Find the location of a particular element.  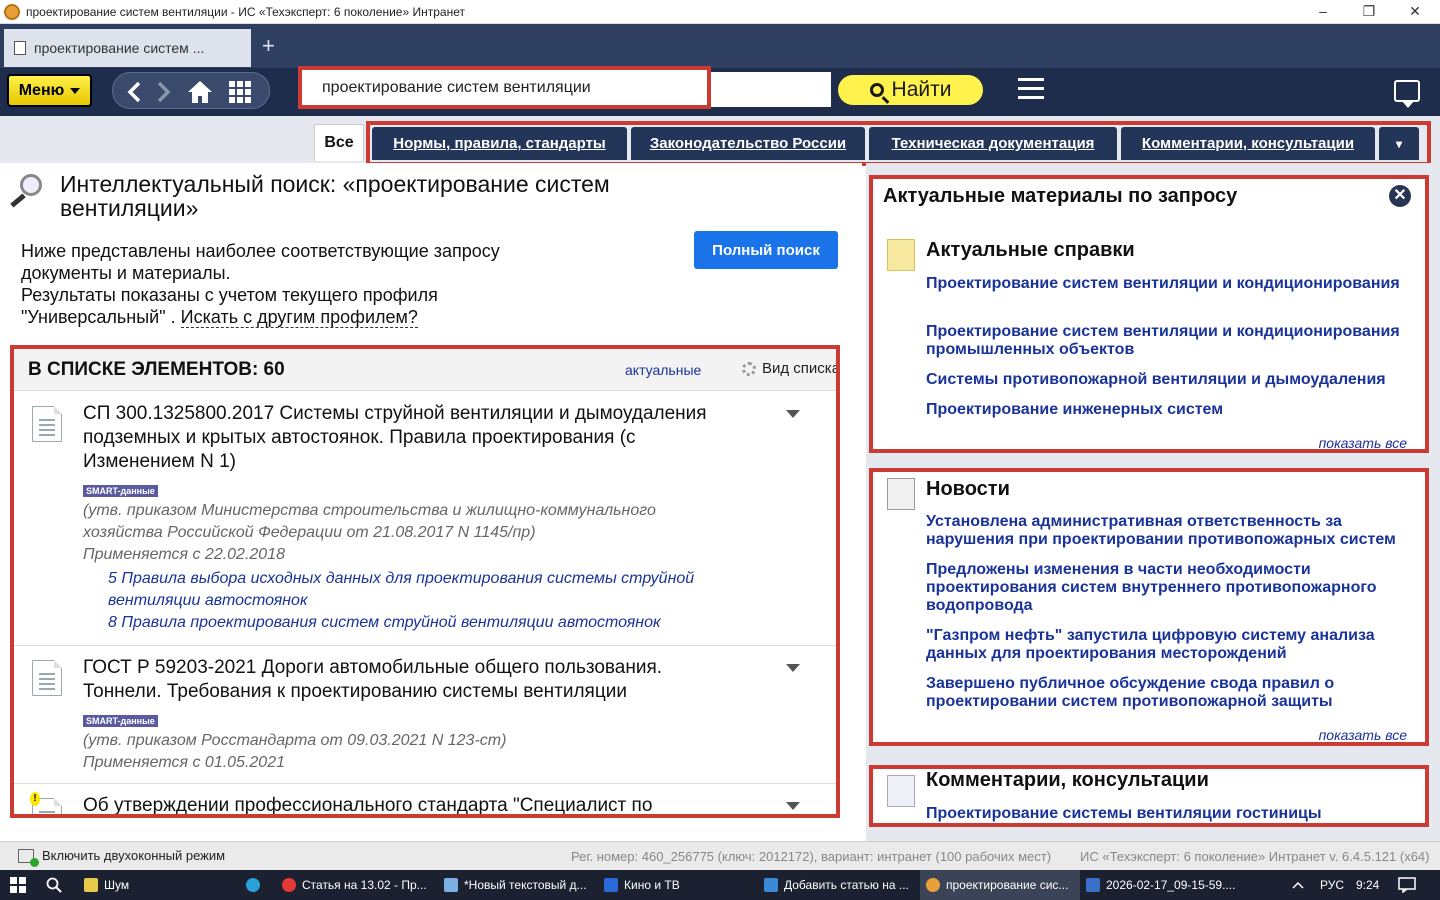

browser-icon is located at coordinates (289, 885).